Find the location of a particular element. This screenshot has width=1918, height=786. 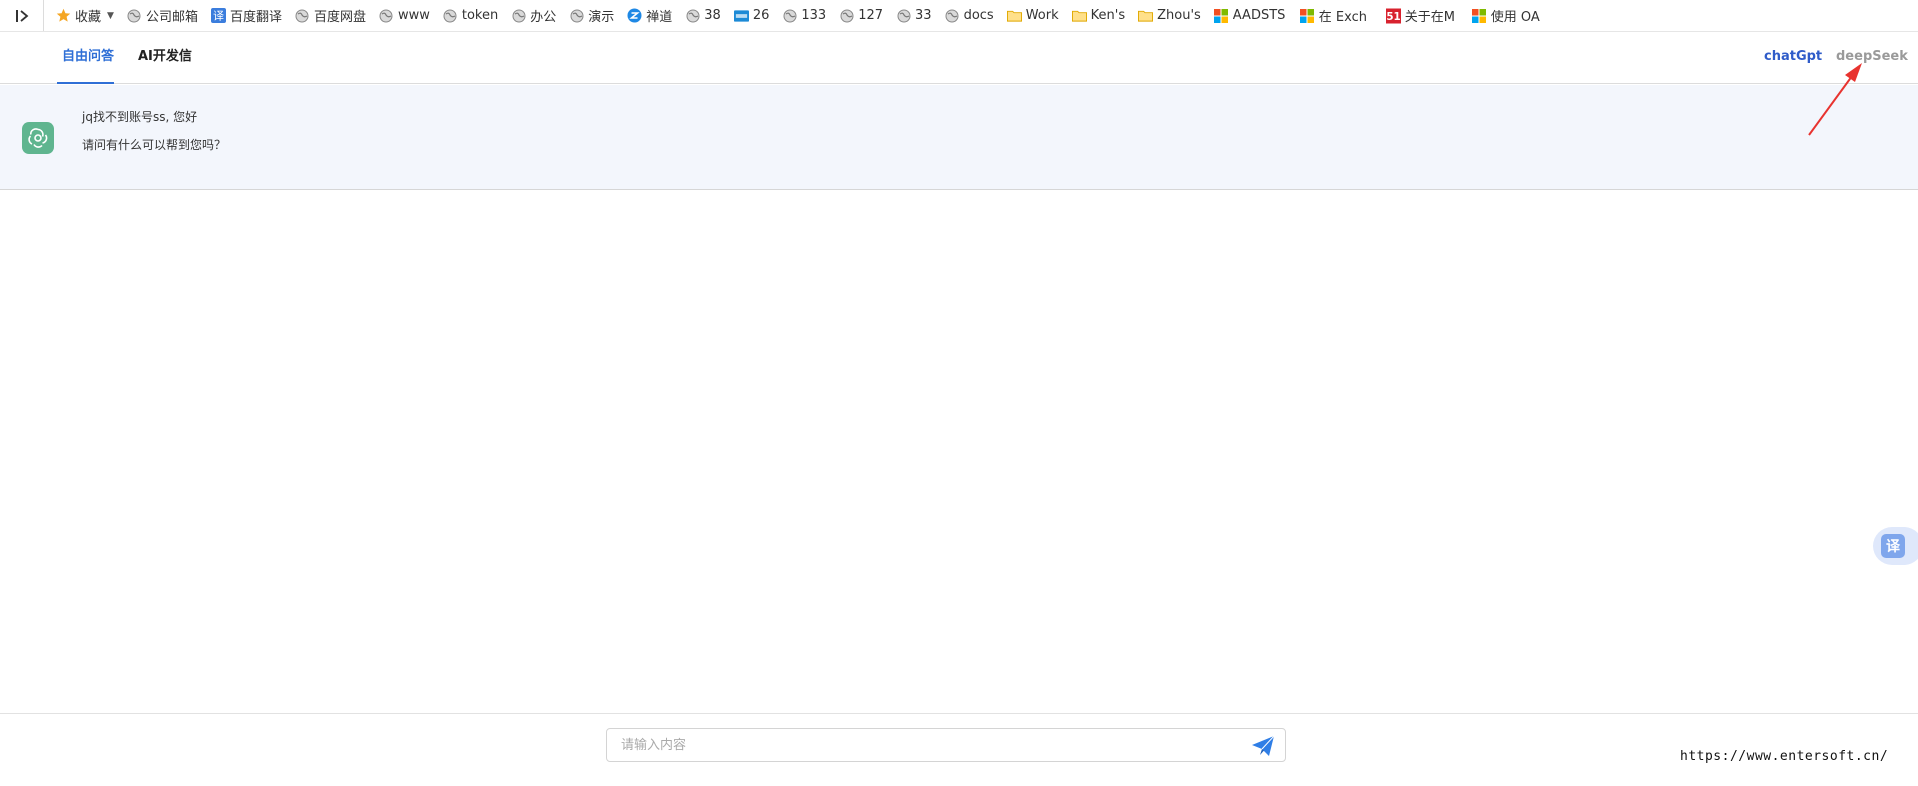

bookmark-item: 26 is located at coordinates (751, 15).